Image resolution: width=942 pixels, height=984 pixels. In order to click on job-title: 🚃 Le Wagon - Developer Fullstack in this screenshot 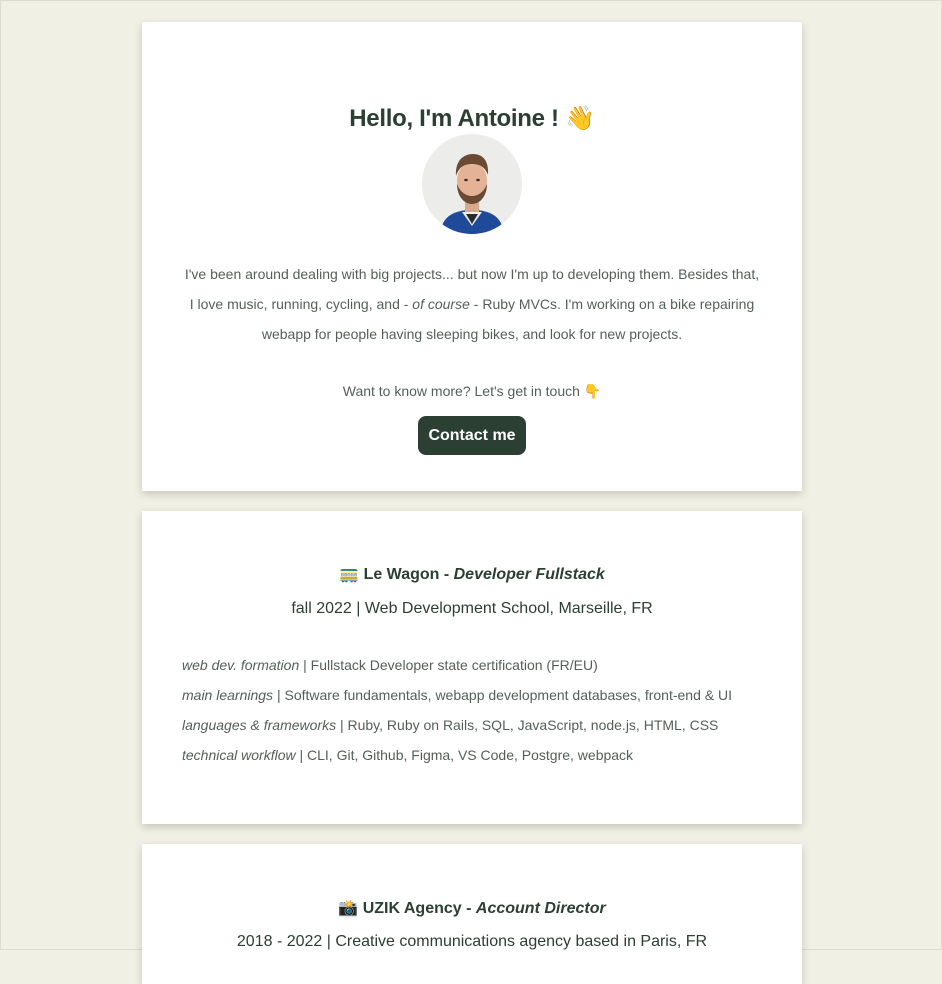, I will do `click(472, 574)`.